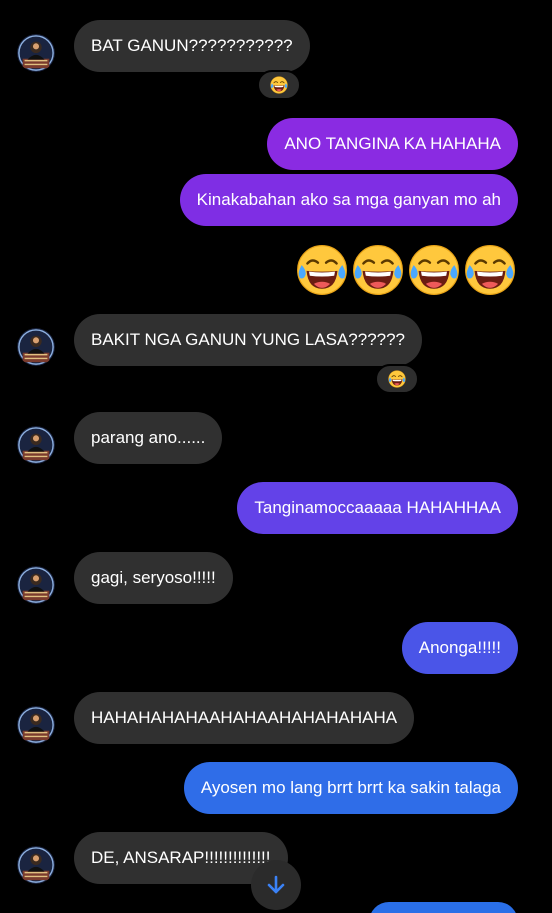 Image resolution: width=552 pixels, height=913 pixels. What do you see at coordinates (192, 46) in the screenshot?
I see `incoming-message: BAT GANUN???????????` at bounding box center [192, 46].